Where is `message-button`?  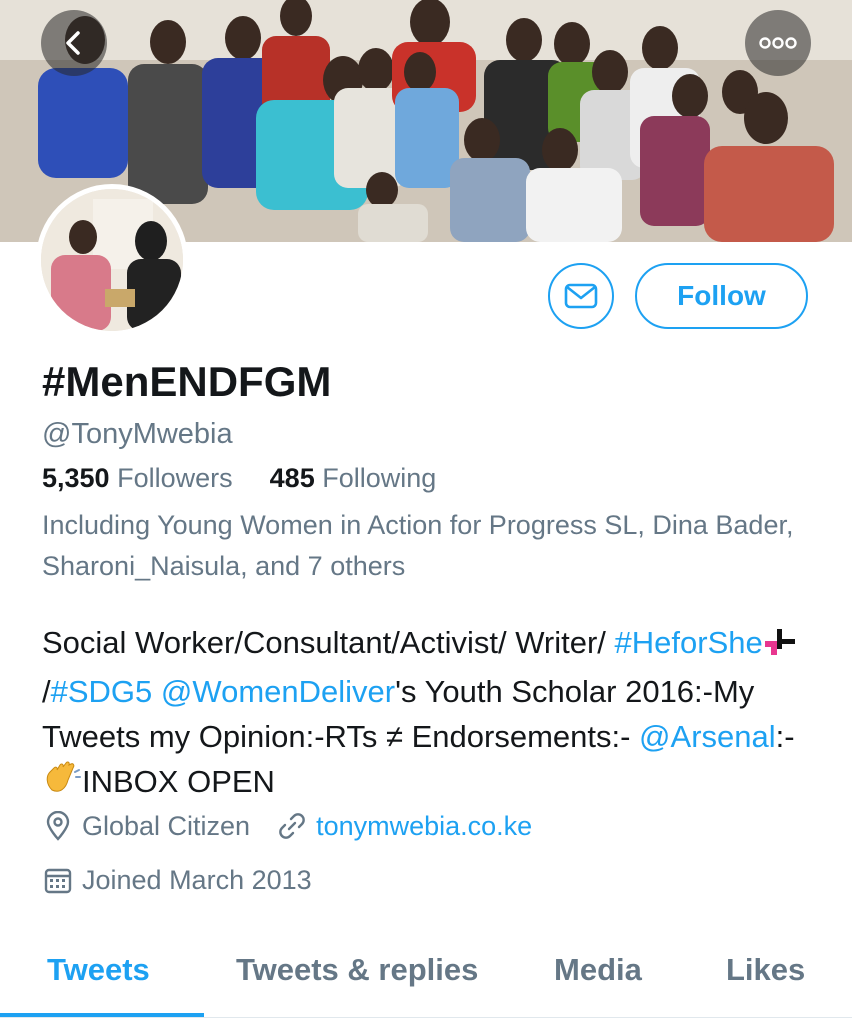
message-button is located at coordinates (581, 296).